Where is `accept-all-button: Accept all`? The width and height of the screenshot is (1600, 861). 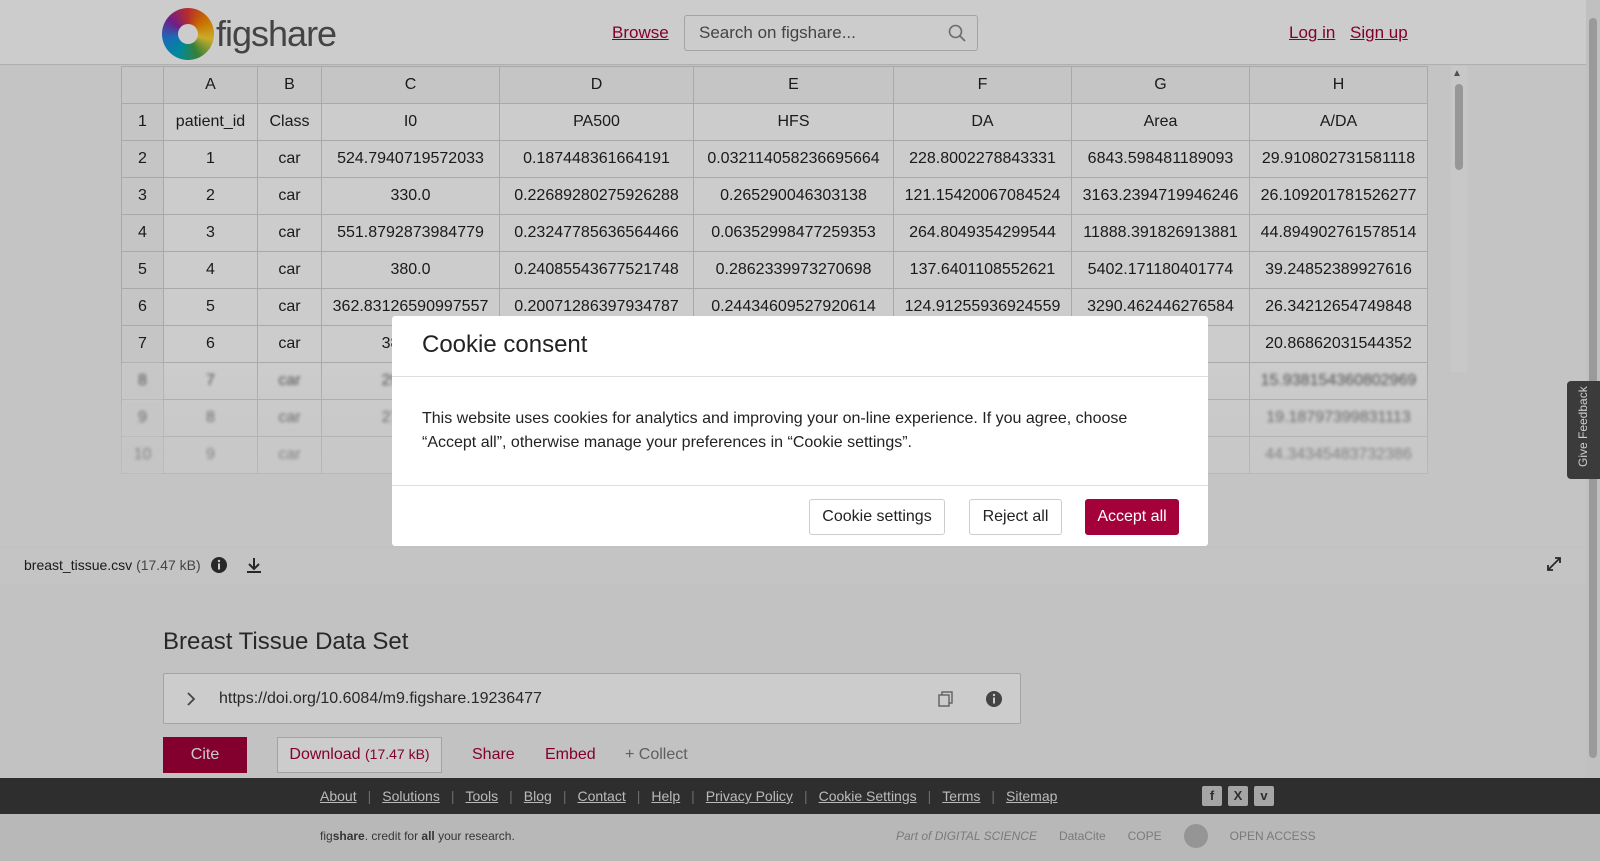
accept-all-button: Accept all is located at coordinates (1132, 517).